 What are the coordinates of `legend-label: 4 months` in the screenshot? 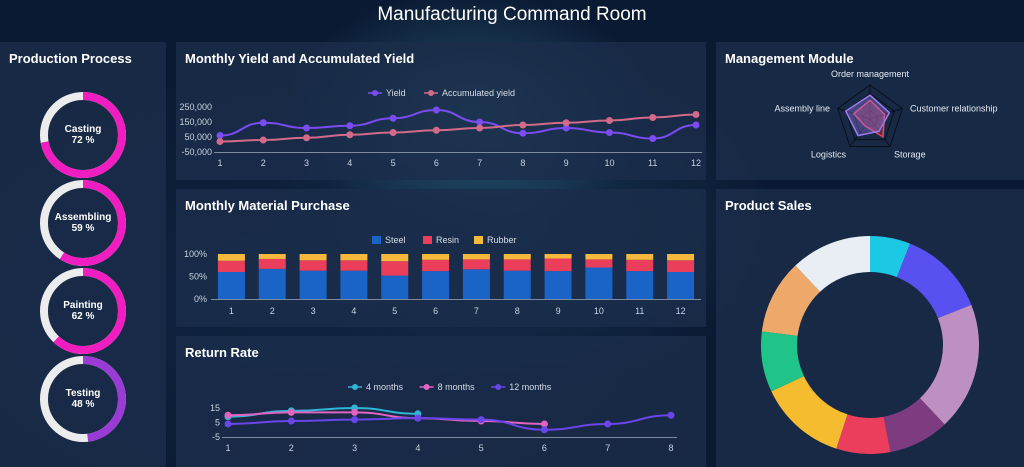 It's located at (385, 387).